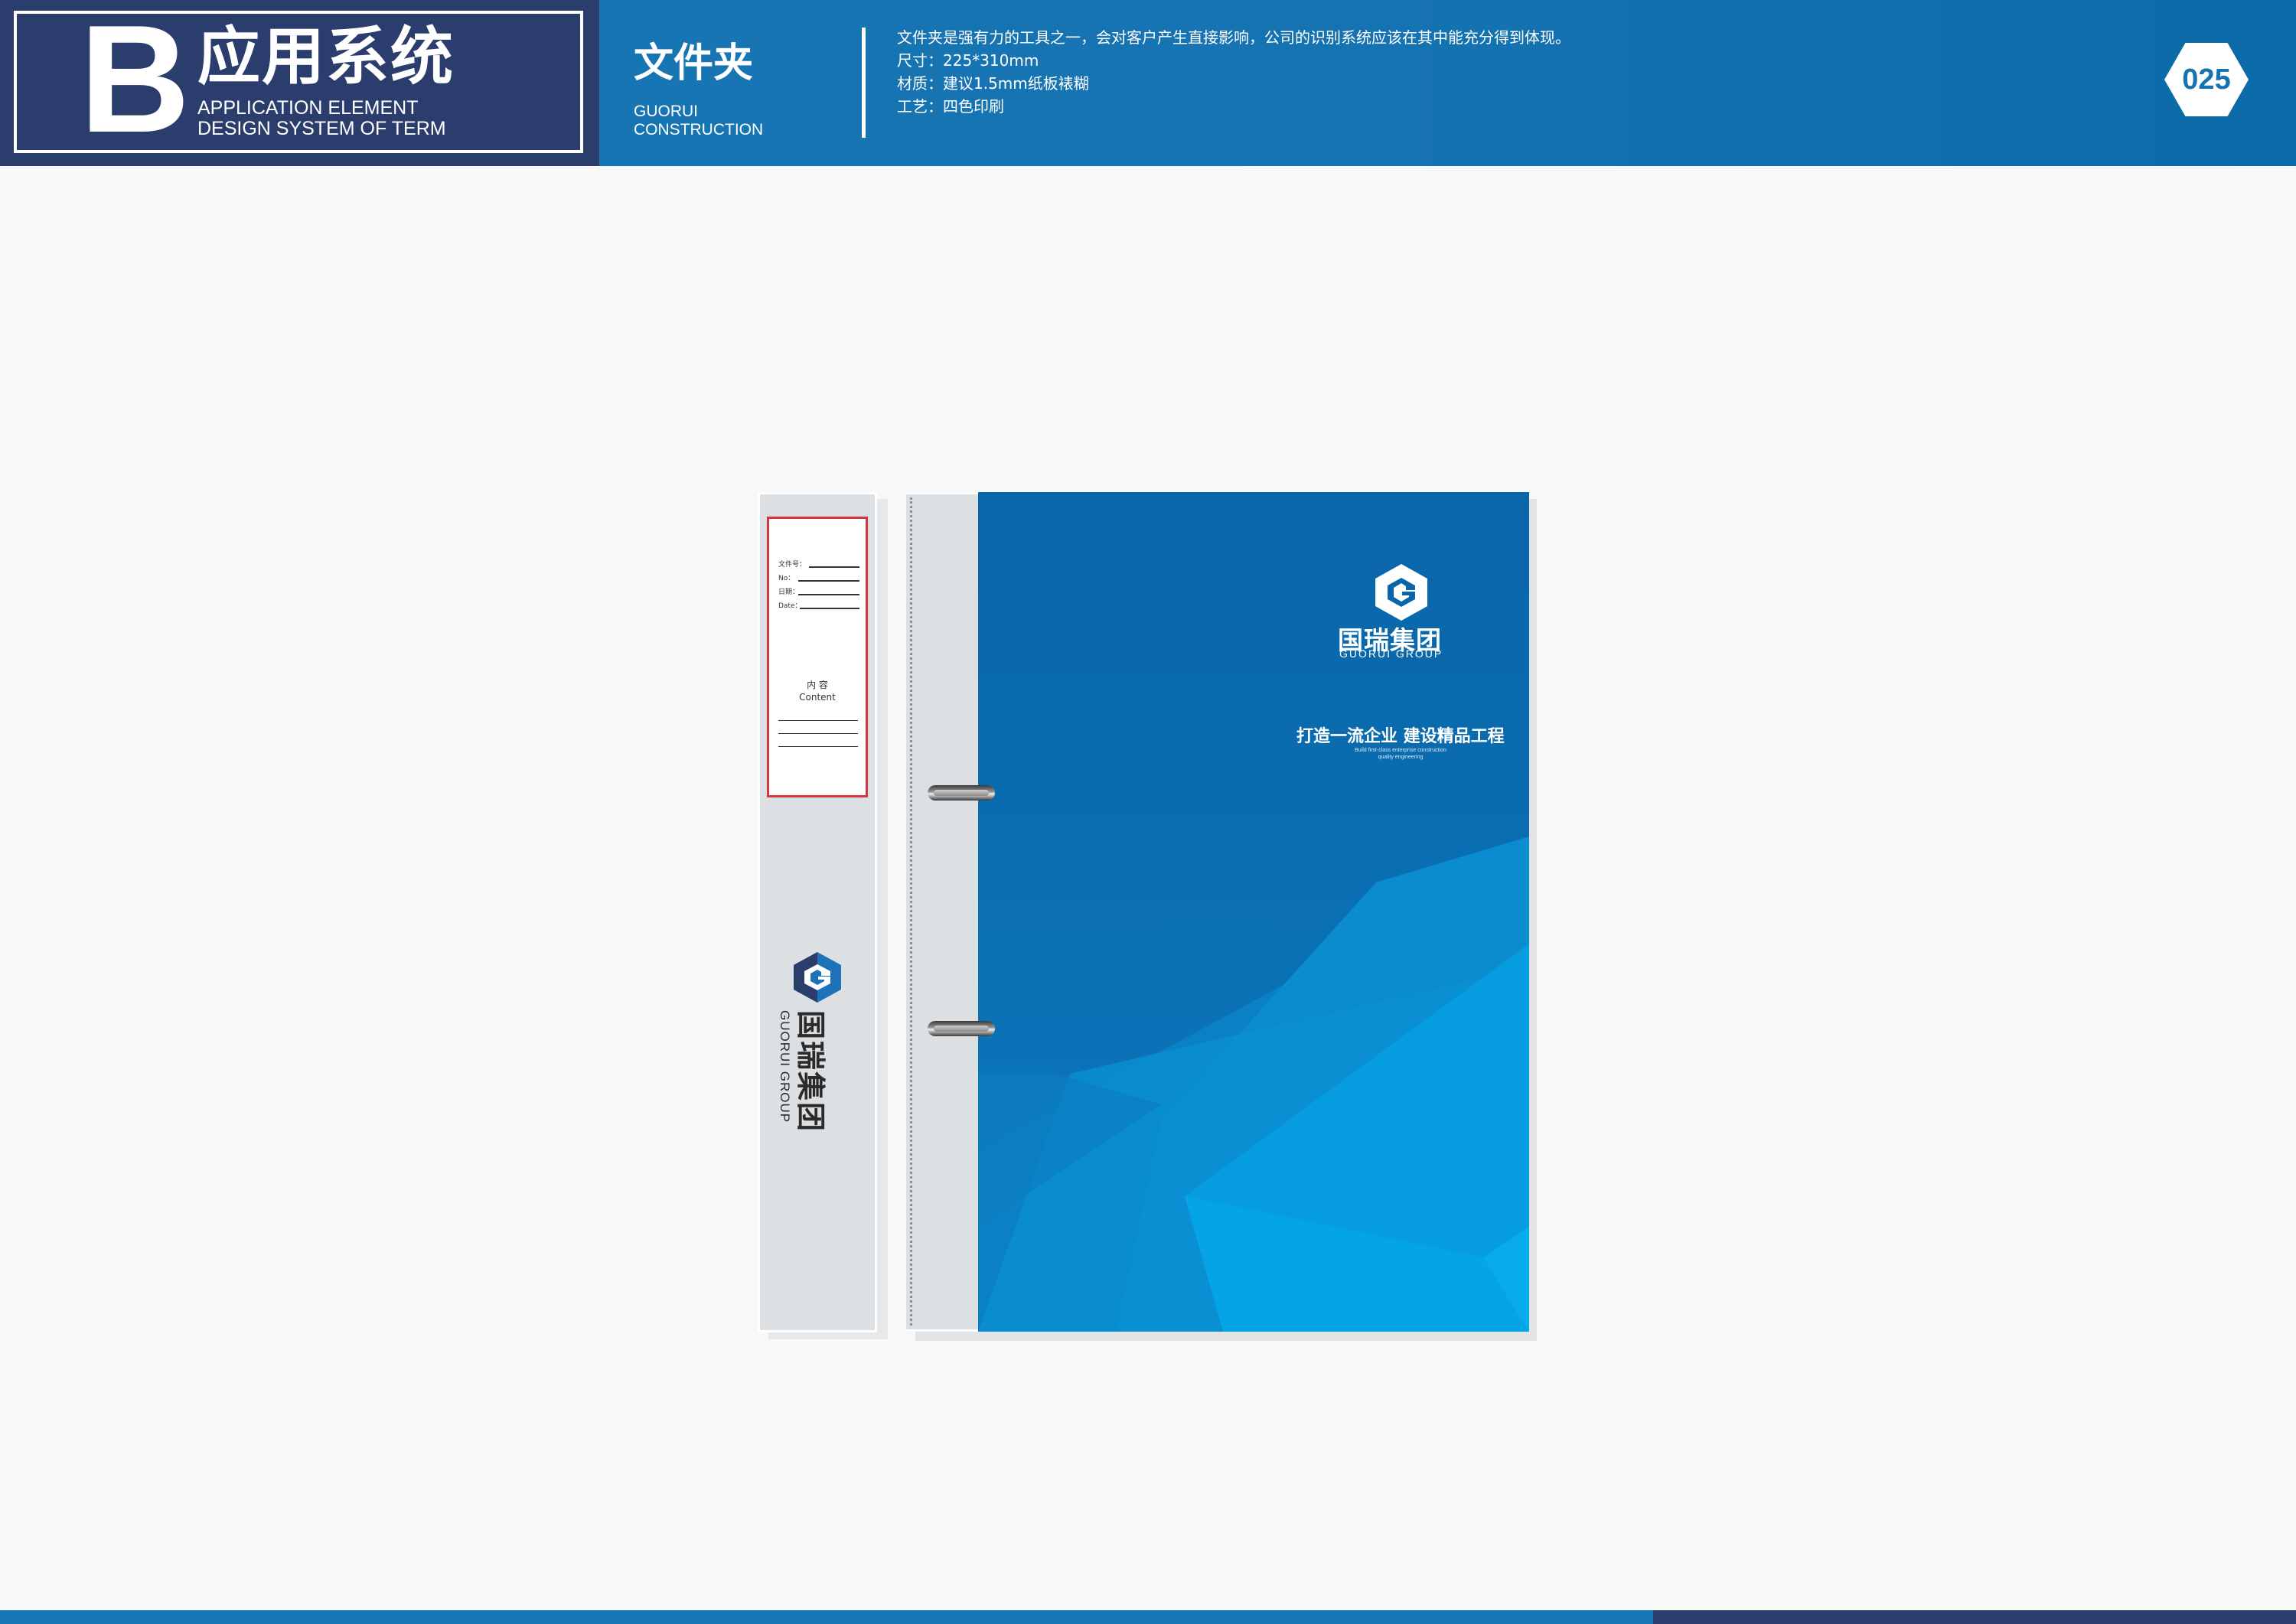  I want to click on label-field-date: Date：, so click(790, 606).